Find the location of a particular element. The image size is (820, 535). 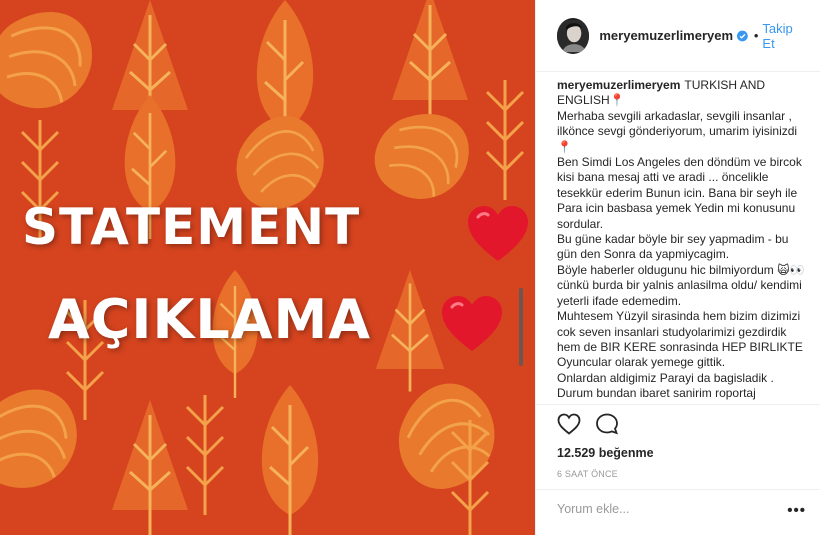

heart-outline-icon is located at coordinates (569, 424).